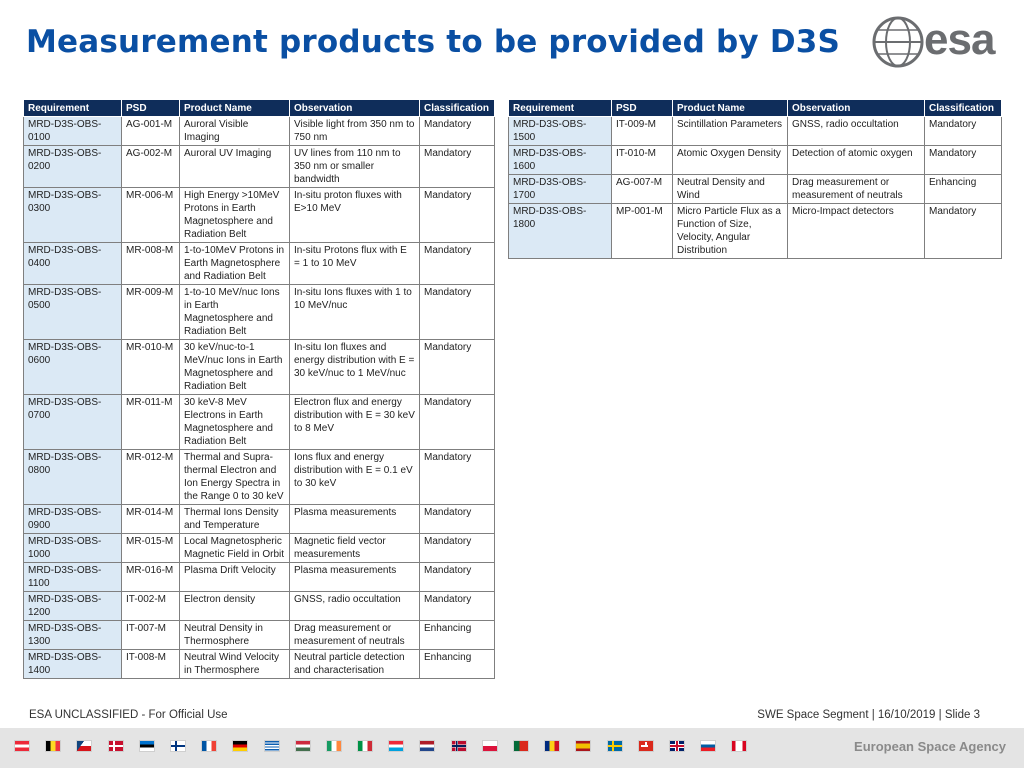  Describe the element at coordinates (150, 635) in the screenshot. I see `psd-cell: IT-007-M` at that location.